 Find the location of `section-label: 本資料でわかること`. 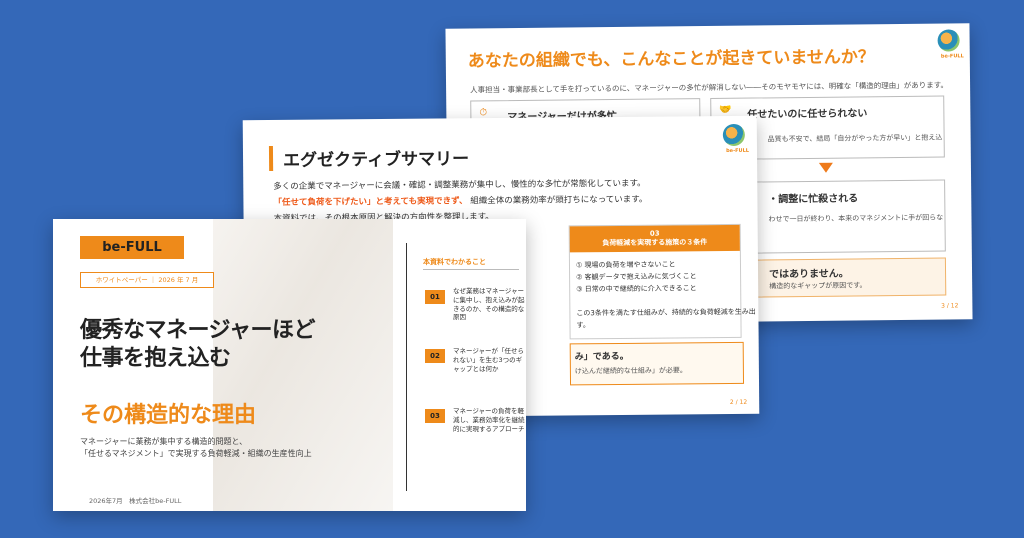

section-label: 本資料でわかること is located at coordinates (454, 262).